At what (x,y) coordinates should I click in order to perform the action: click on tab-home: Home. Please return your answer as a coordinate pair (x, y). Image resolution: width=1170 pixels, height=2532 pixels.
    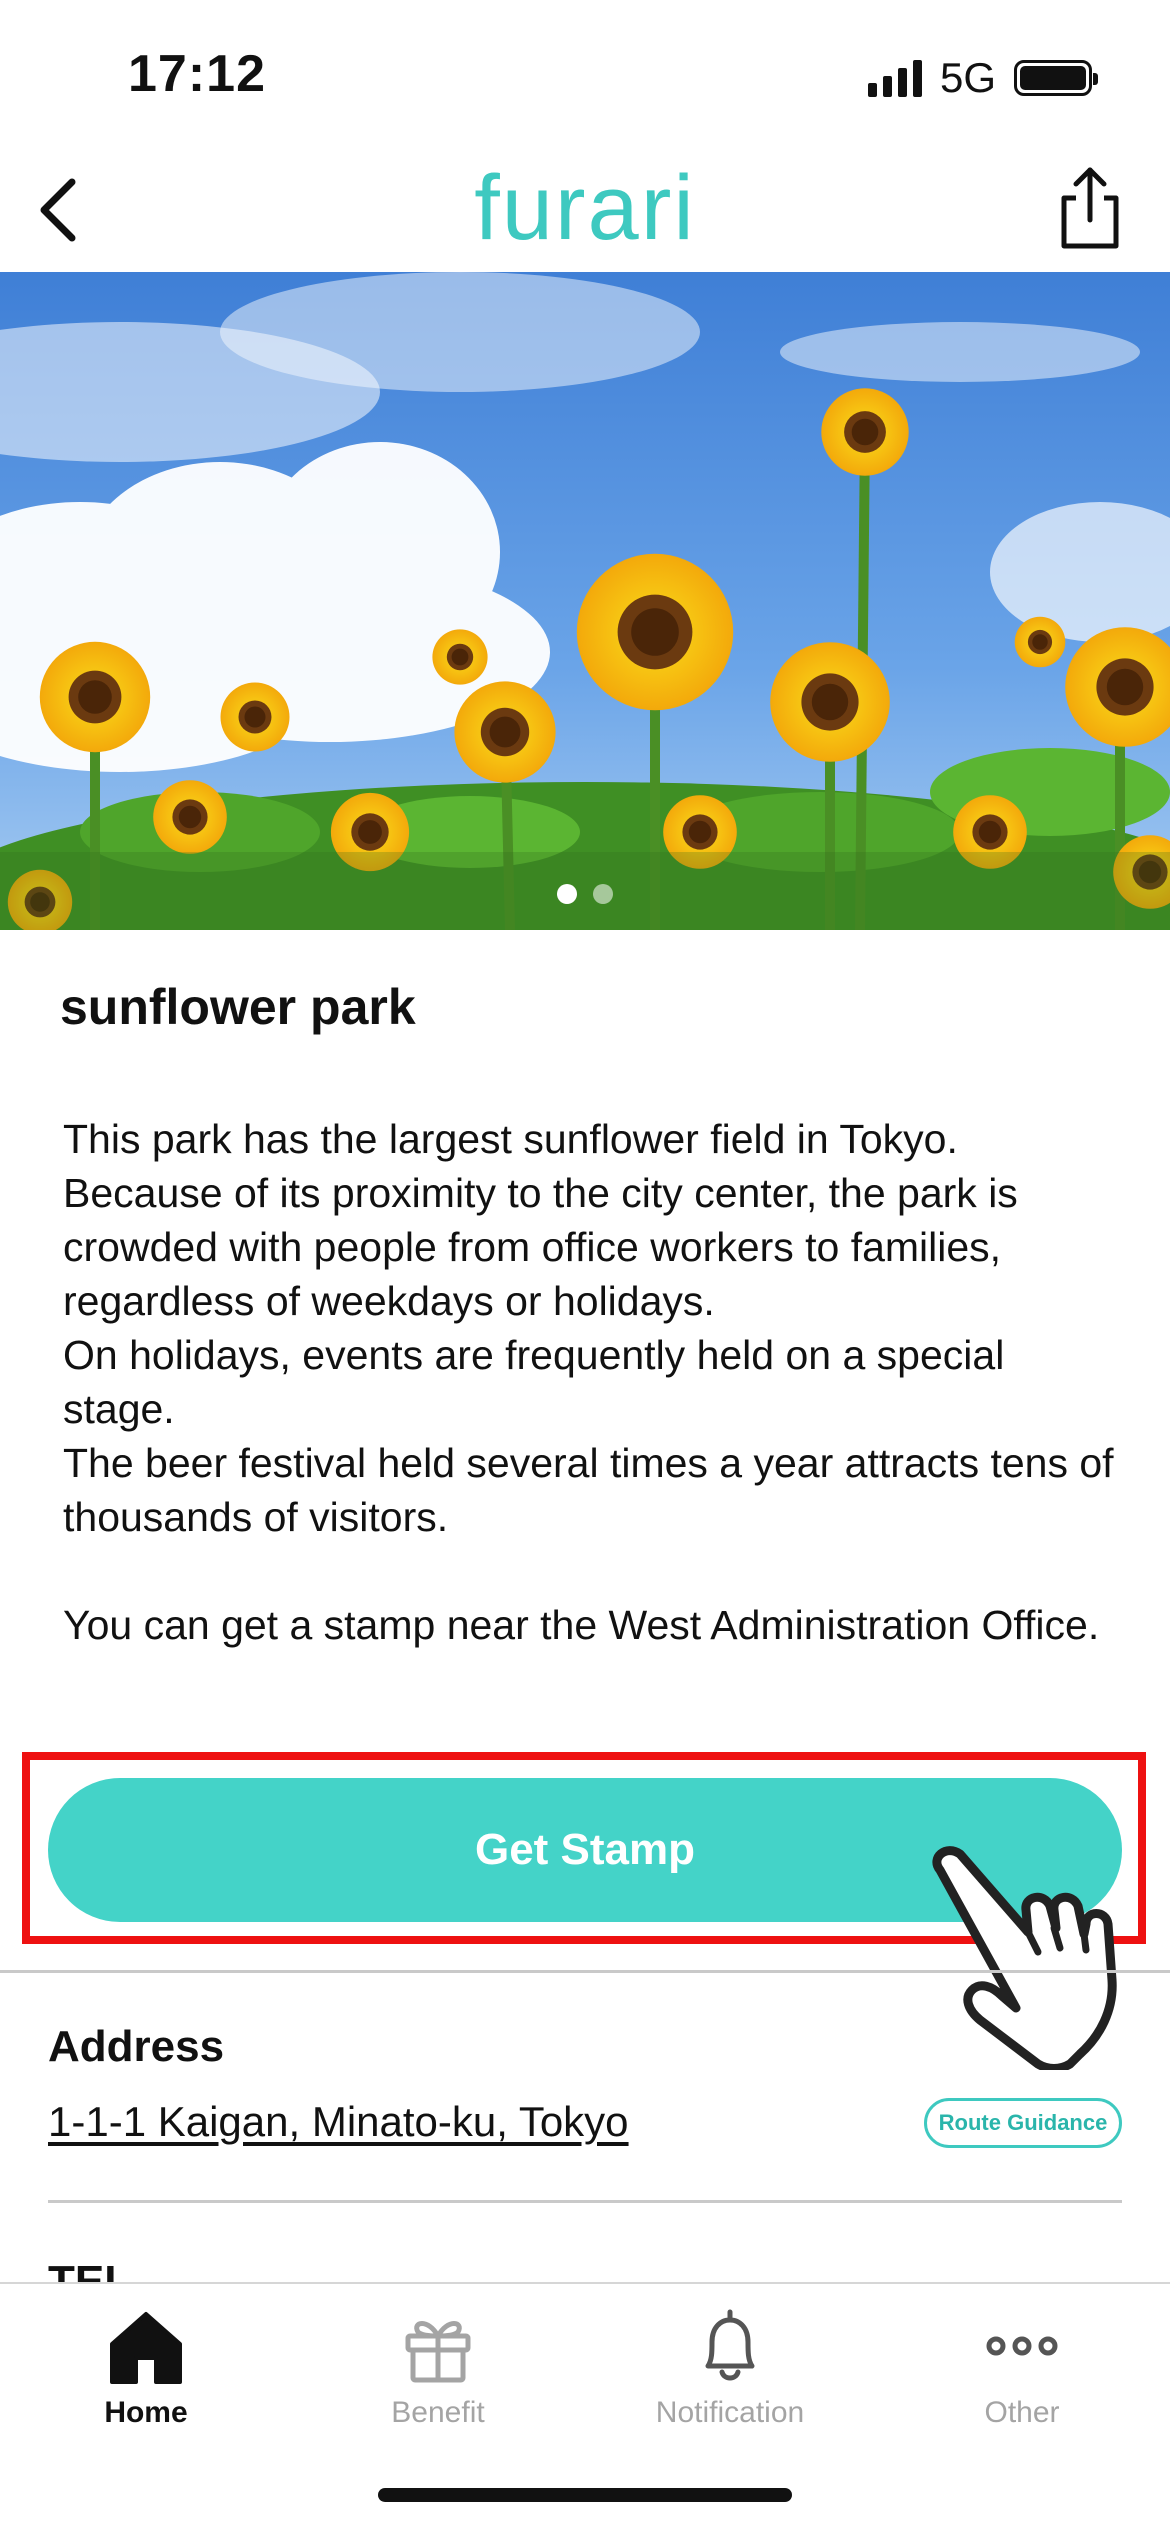
    Looking at the image, I should click on (146, 2369).